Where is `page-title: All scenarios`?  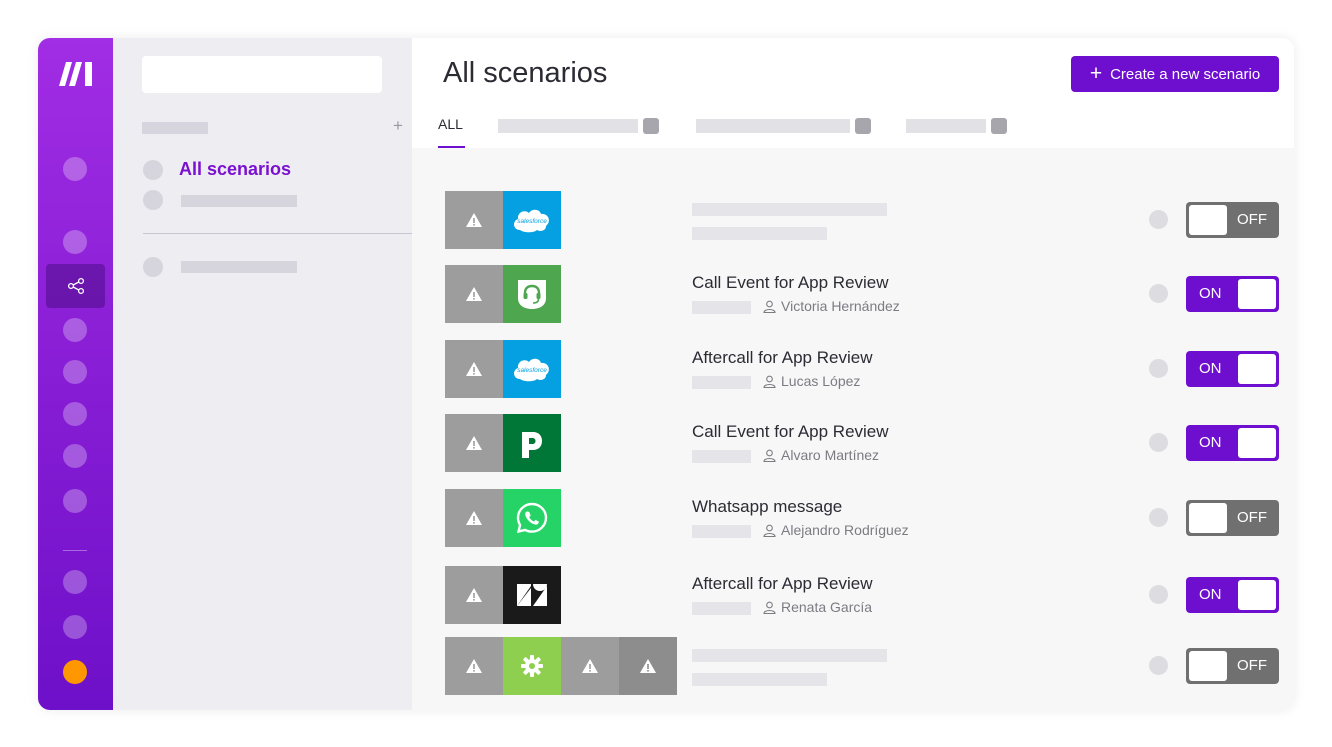 page-title: All scenarios is located at coordinates (525, 73).